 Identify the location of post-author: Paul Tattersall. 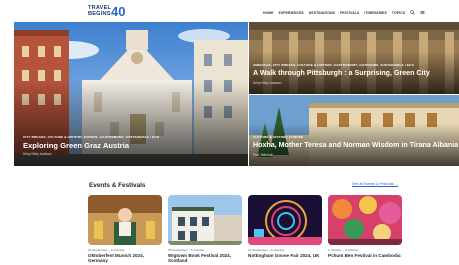
(263, 155).